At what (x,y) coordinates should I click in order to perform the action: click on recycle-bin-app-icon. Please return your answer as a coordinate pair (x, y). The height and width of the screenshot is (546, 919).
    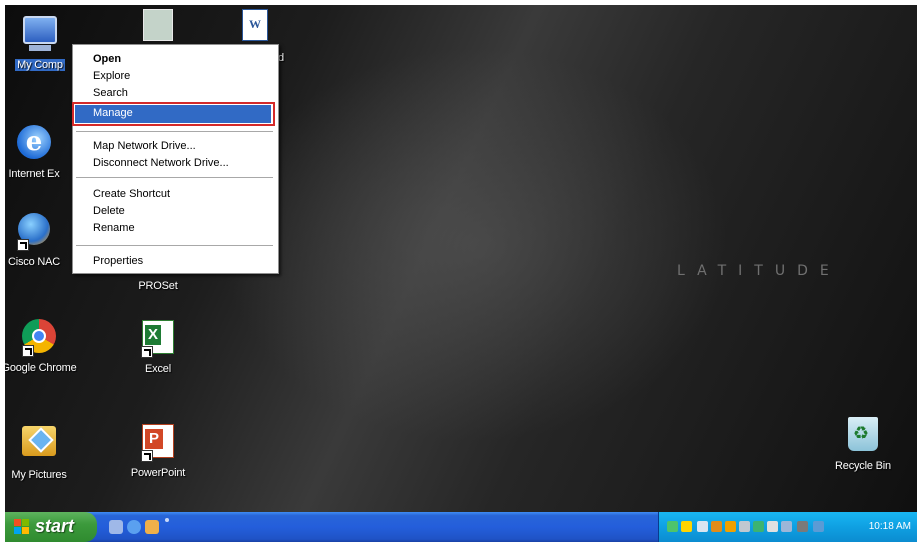
    Looking at the image, I should click on (863, 436).